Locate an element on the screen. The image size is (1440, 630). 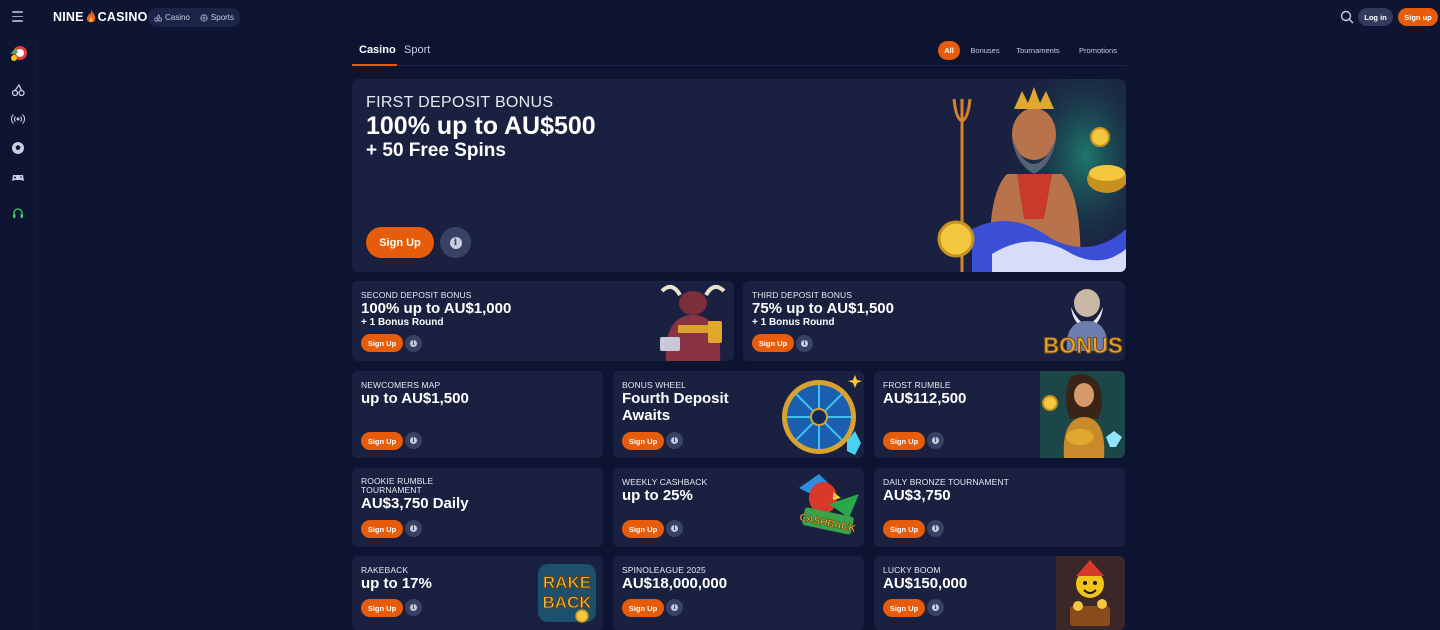
nav-sports: Sports is located at coordinates (217, 17).